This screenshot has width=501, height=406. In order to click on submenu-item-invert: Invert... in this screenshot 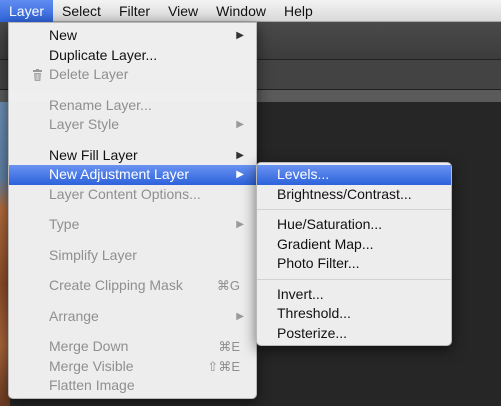, I will do `click(354, 295)`.